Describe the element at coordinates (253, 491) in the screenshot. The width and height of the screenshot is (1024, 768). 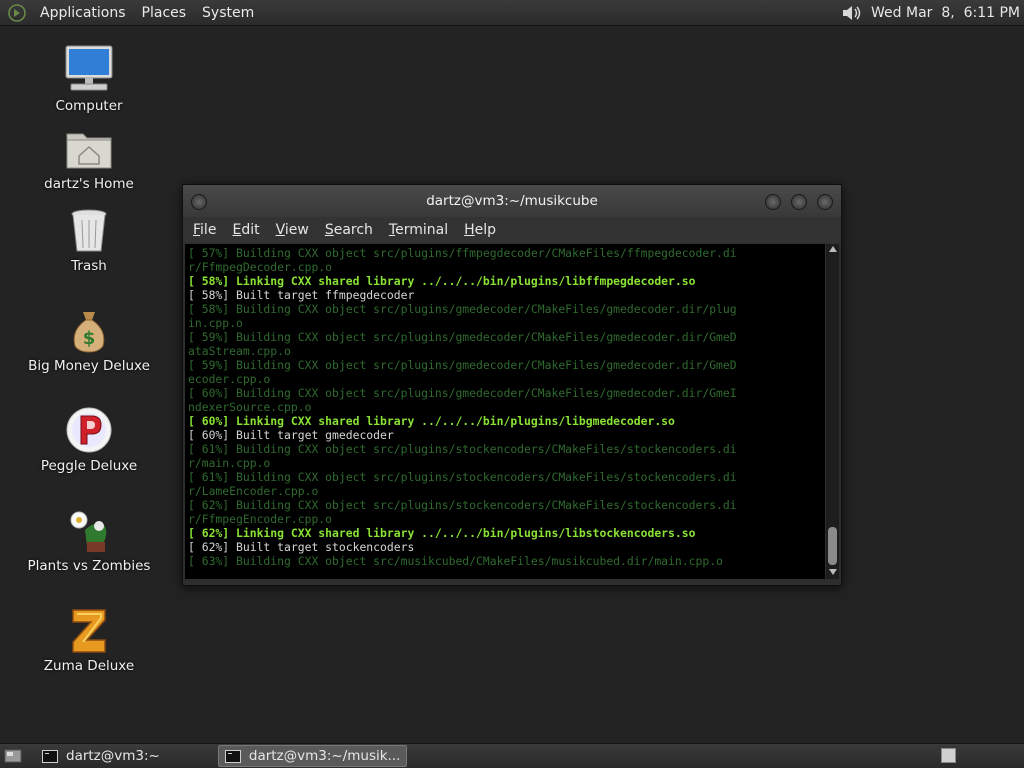
I see `terminal-line: r/LameEncoder.cpp.o` at that location.